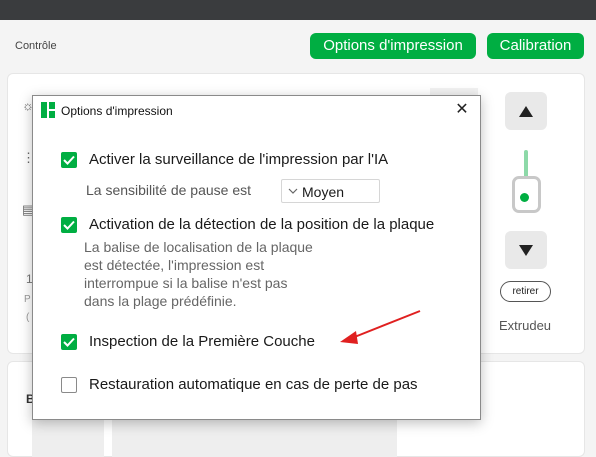  What do you see at coordinates (380, 327) in the screenshot?
I see `annotation-arrow-icon` at bounding box center [380, 327].